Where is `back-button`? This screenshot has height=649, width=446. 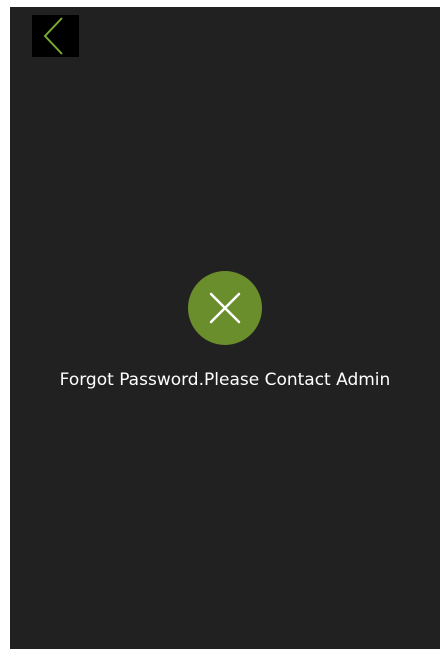
back-button is located at coordinates (55, 36).